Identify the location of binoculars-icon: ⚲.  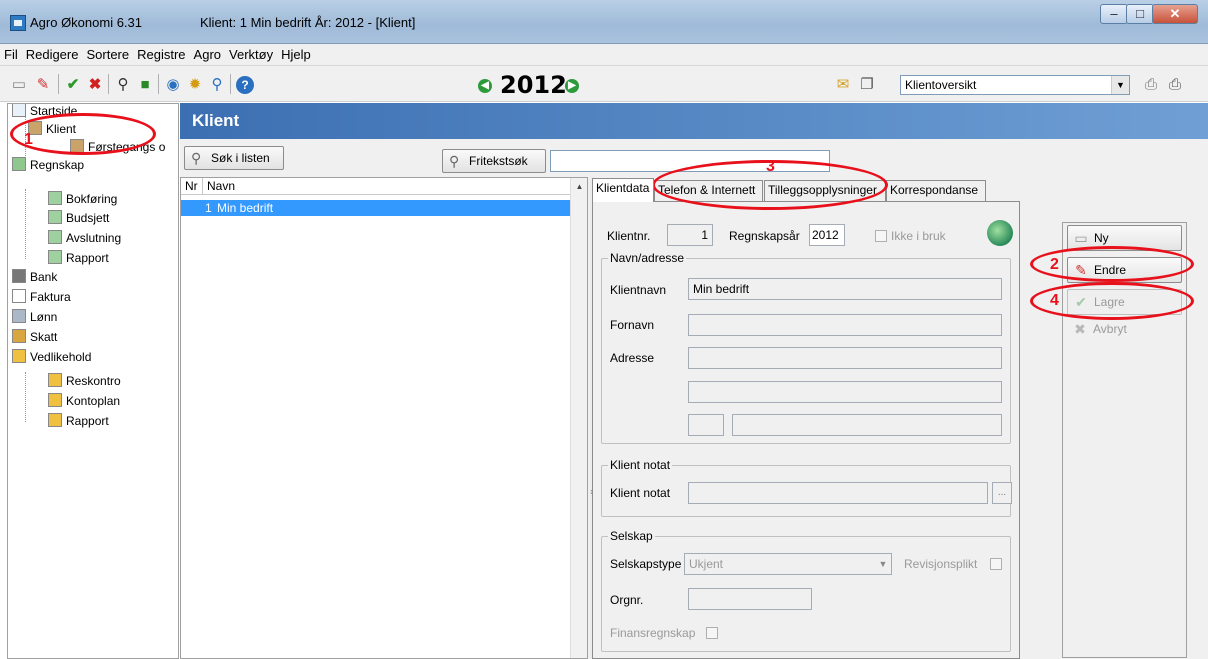
(123, 85).